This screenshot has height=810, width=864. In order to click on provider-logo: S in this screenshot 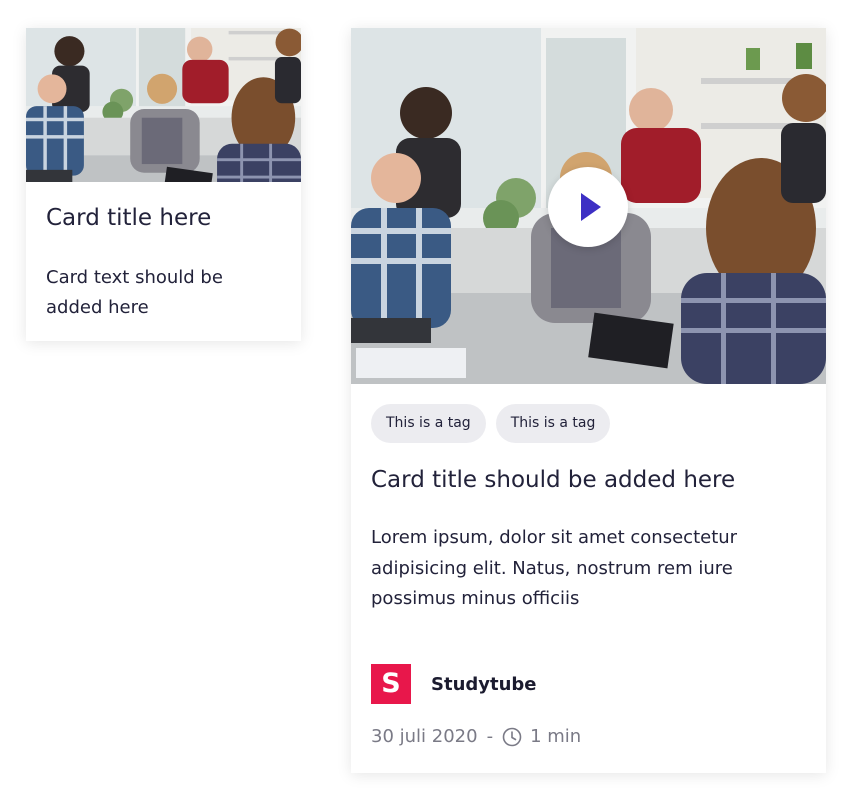, I will do `click(391, 684)`.